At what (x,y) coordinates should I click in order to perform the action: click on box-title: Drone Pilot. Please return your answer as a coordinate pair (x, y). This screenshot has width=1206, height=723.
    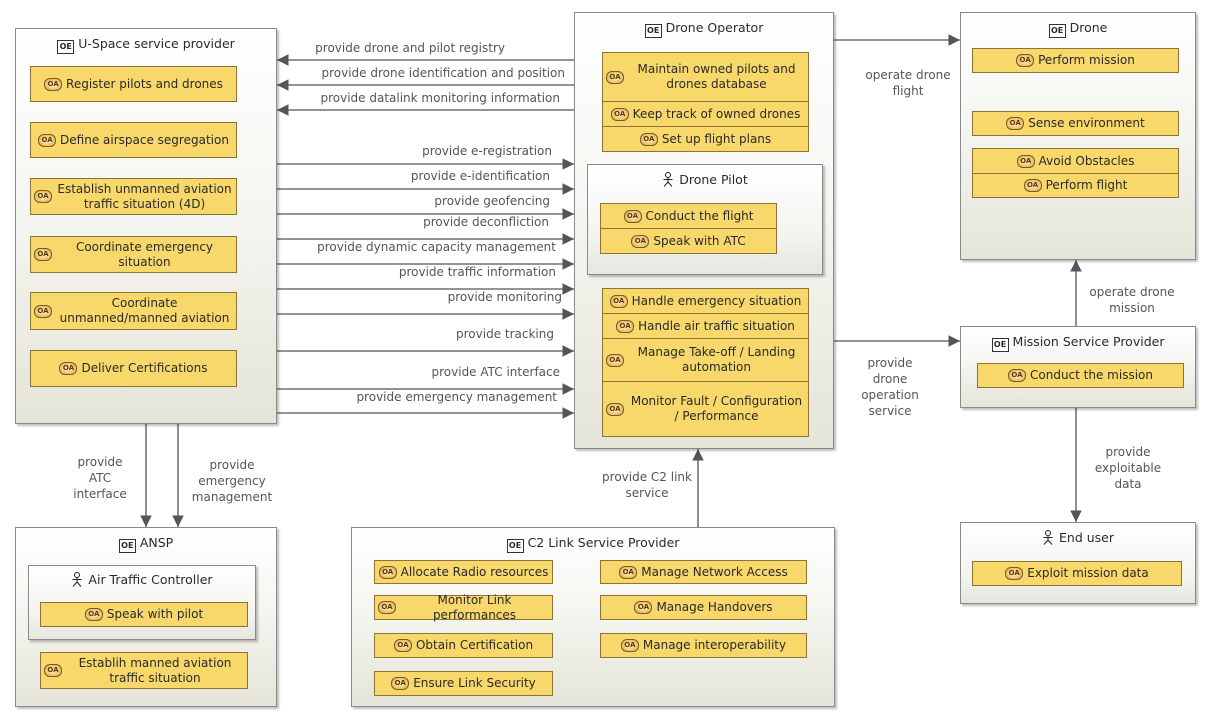
    Looking at the image, I should click on (705, 179).